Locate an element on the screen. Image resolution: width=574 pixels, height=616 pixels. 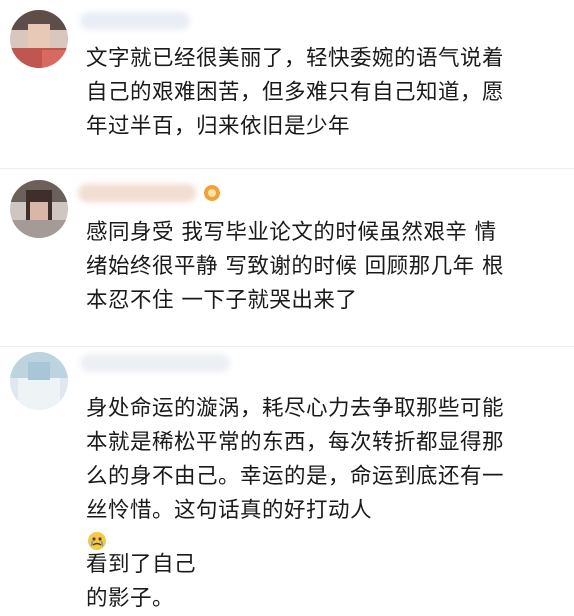
crying-face-emoji-icon is located at coordinates (97, 539).